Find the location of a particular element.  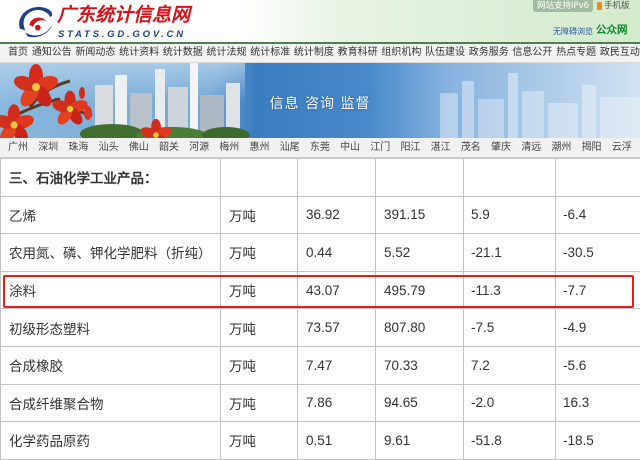

product-name-cell: 化学药品原药 is located at coordinates (110, 440).